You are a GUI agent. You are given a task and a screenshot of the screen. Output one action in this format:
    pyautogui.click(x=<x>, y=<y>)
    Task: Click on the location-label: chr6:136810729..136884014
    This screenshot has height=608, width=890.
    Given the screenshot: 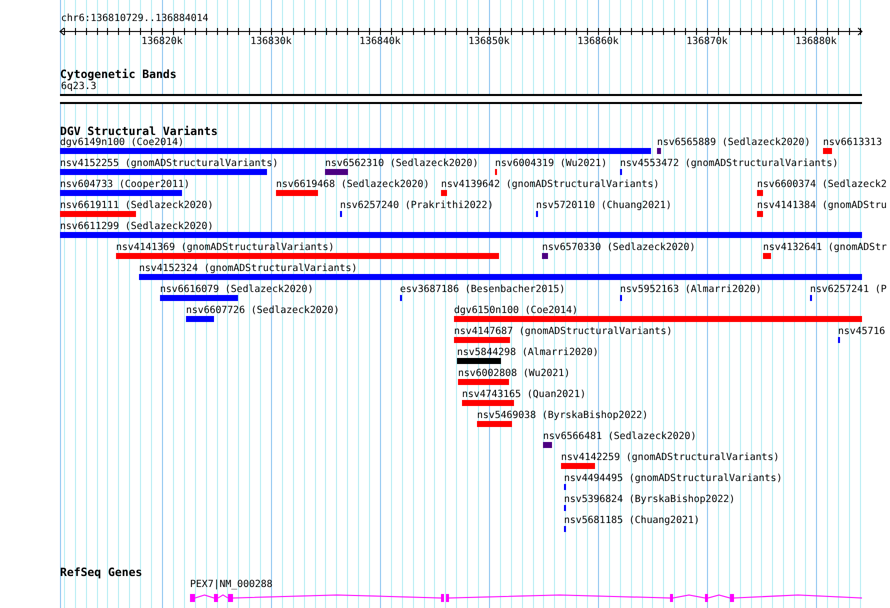 What is the action you would take?
    pyautogui.click(x=135, y=19)
    